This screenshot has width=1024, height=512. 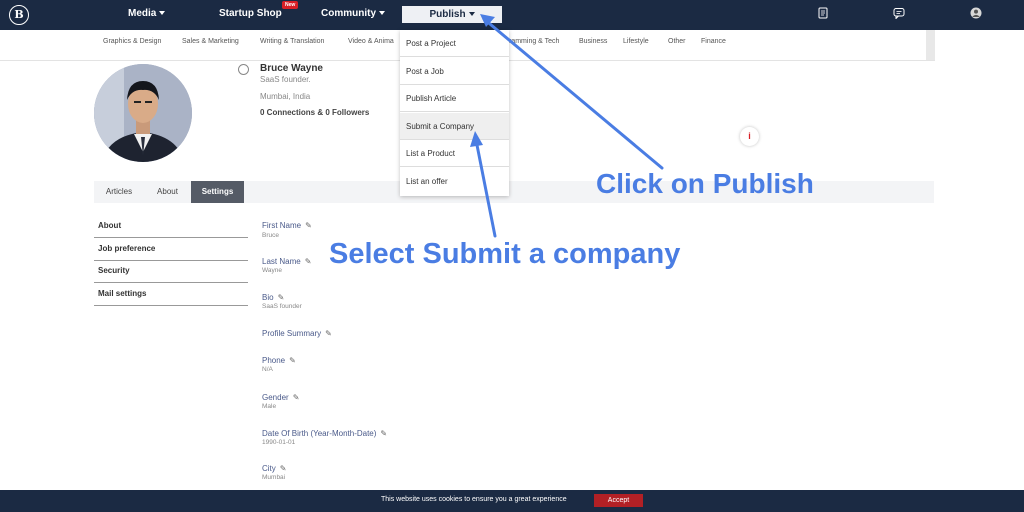 I want to click on field-gender-label: Gender ✎, so click(x=280, y=397).